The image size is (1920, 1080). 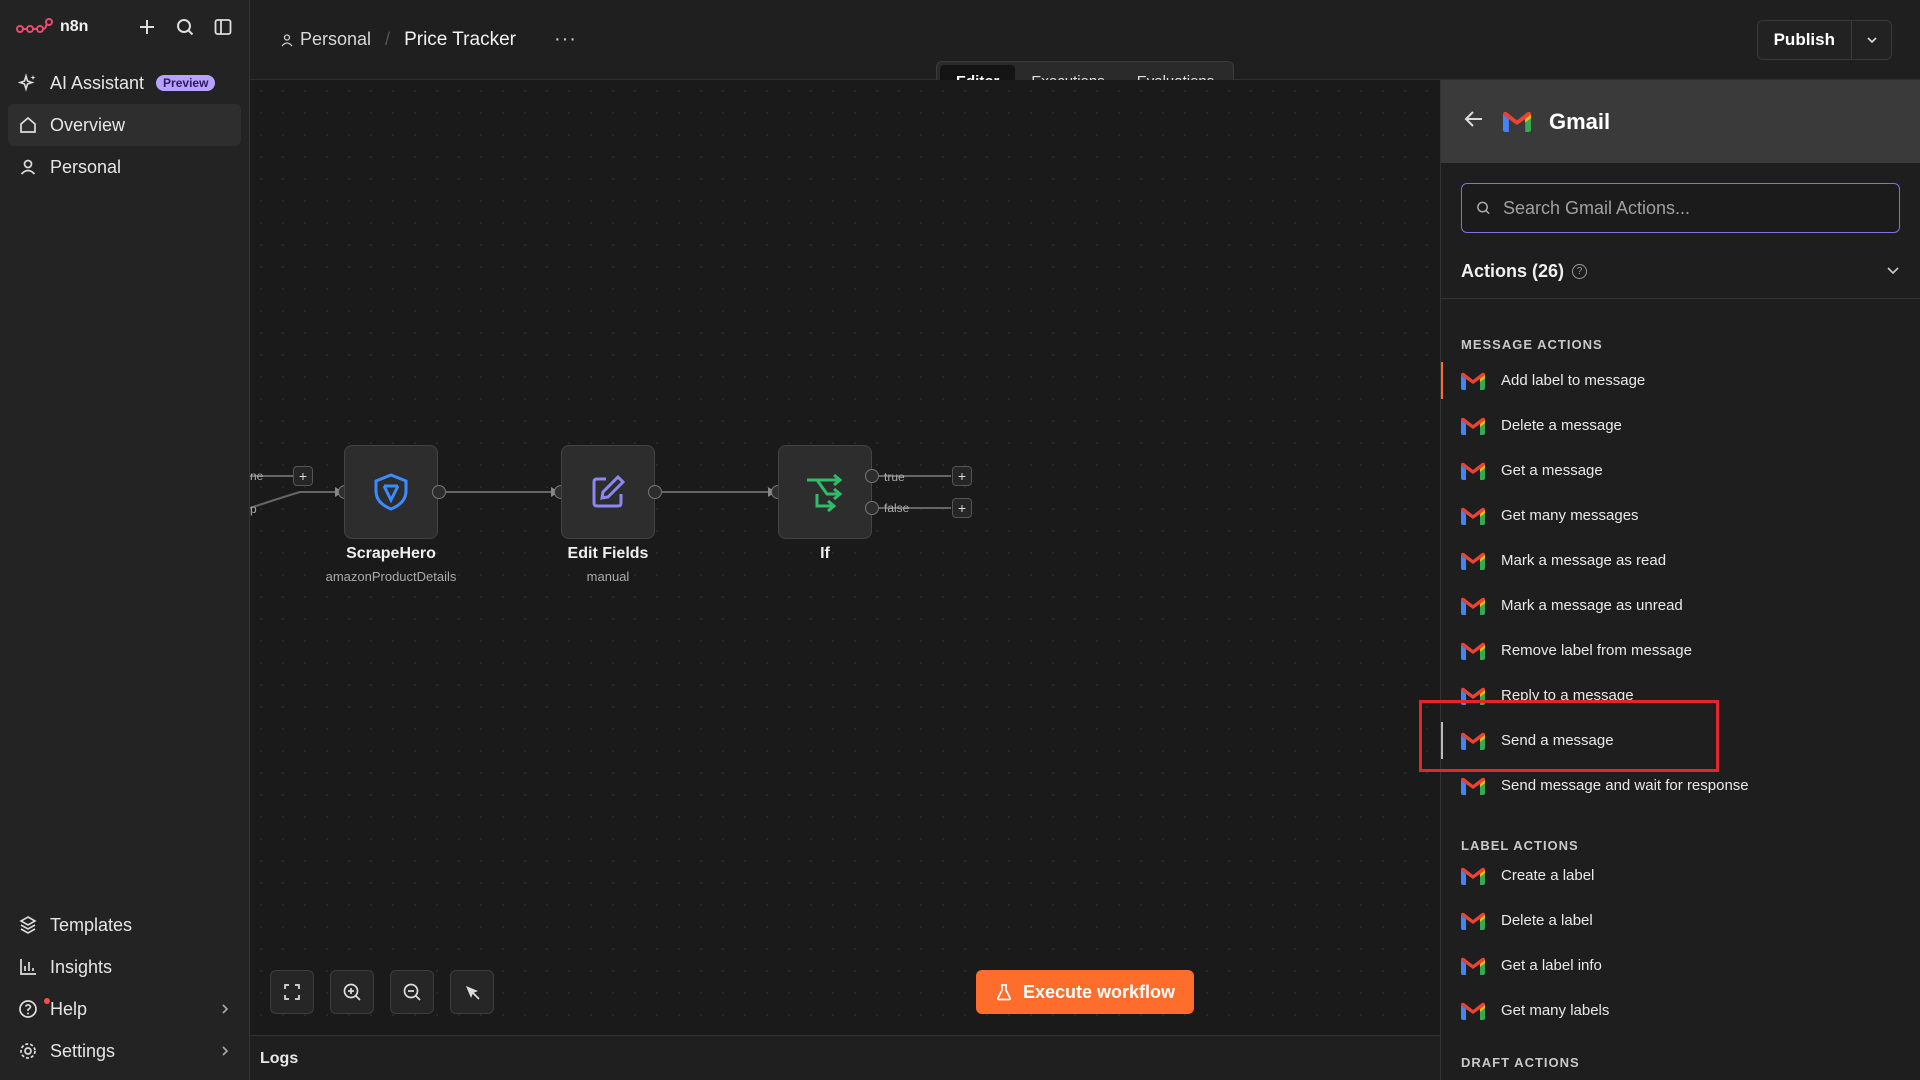 What do you see at coordinates (253, 509) in the screenshot?
I see `incoming-branch-label: p` at bounding box center [253, 509].